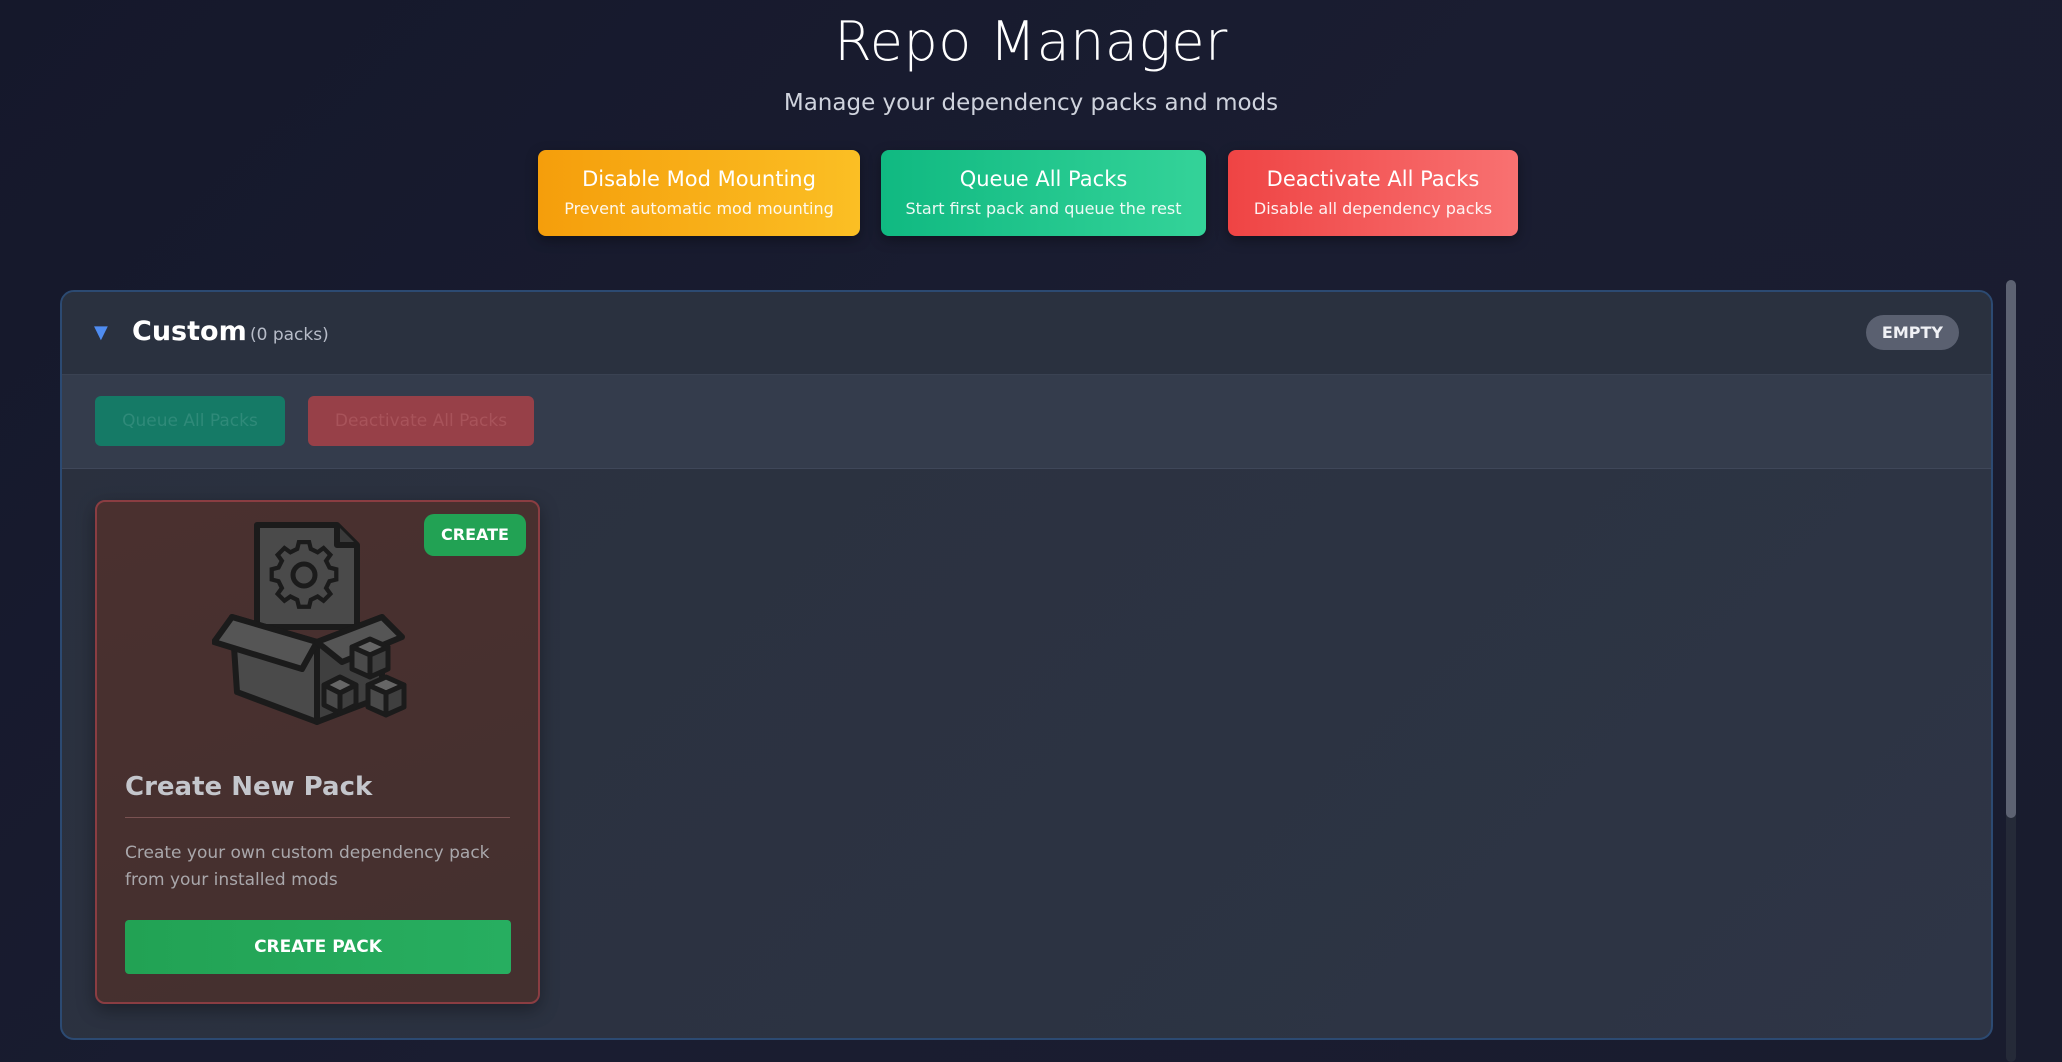  I want to click on section-header: ▼ Custom (0 packs) EMPTY, so click(1026, 333).